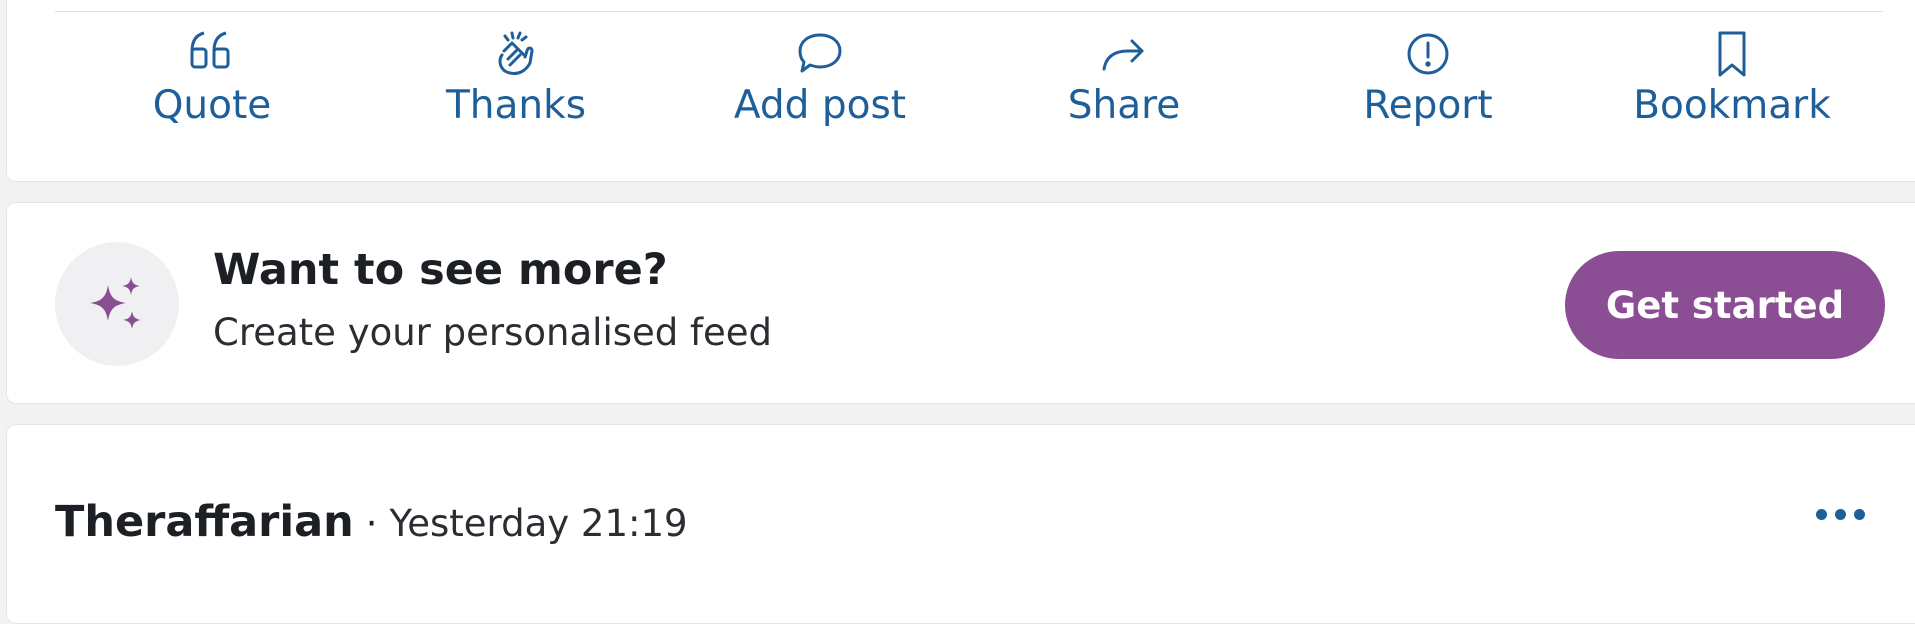 Image resolution: width=1915 pixels, height=624 pixels. What do you see at coordinates (493, 332) in the screenshot?
I see `promo-subtitle: Create your personalised feed` at bounding box center [493, 332].